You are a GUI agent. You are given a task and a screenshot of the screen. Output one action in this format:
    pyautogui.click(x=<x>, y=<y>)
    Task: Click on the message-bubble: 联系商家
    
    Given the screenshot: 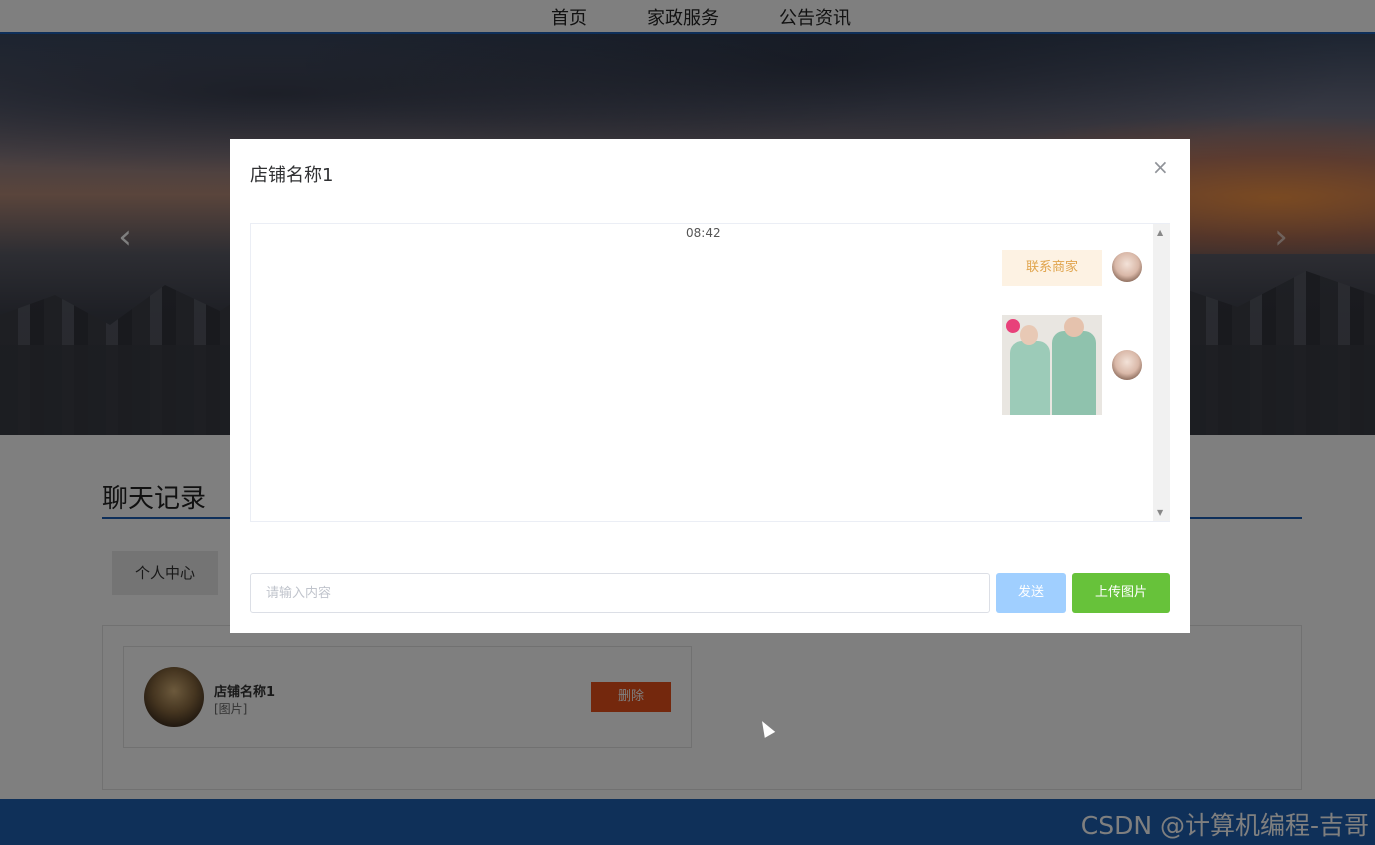 What is the action you would take?
    pyautogui.click(x=1052, y=268)
    